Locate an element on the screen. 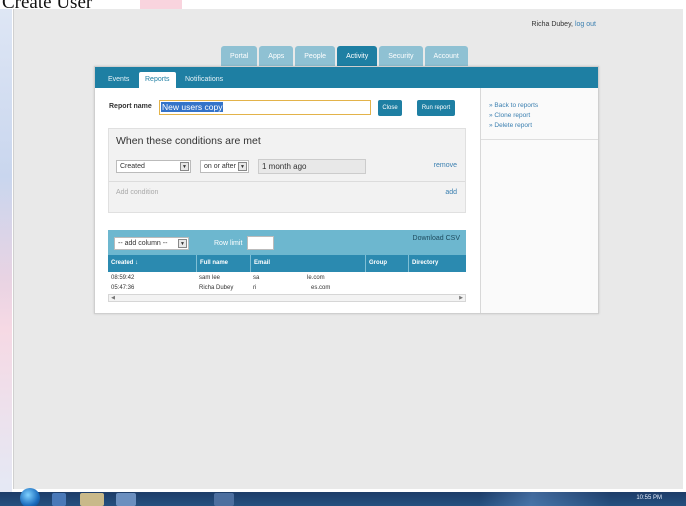 The width and height of the screenshot is (686, 506). cell-full-name: Richa Dubey is located at coordinates (216, 288).